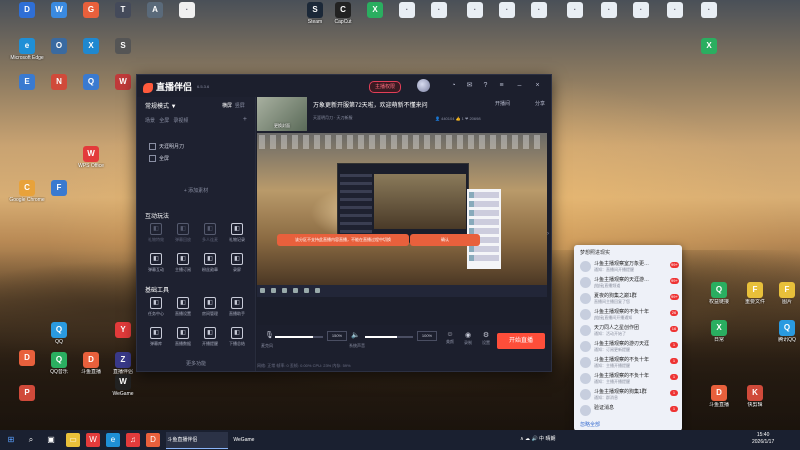 The width and height of the screenshot is (800, 450). Describe the element at coordinates (537, 85) in the screenshot. I see `close-icon: ×` at that location.